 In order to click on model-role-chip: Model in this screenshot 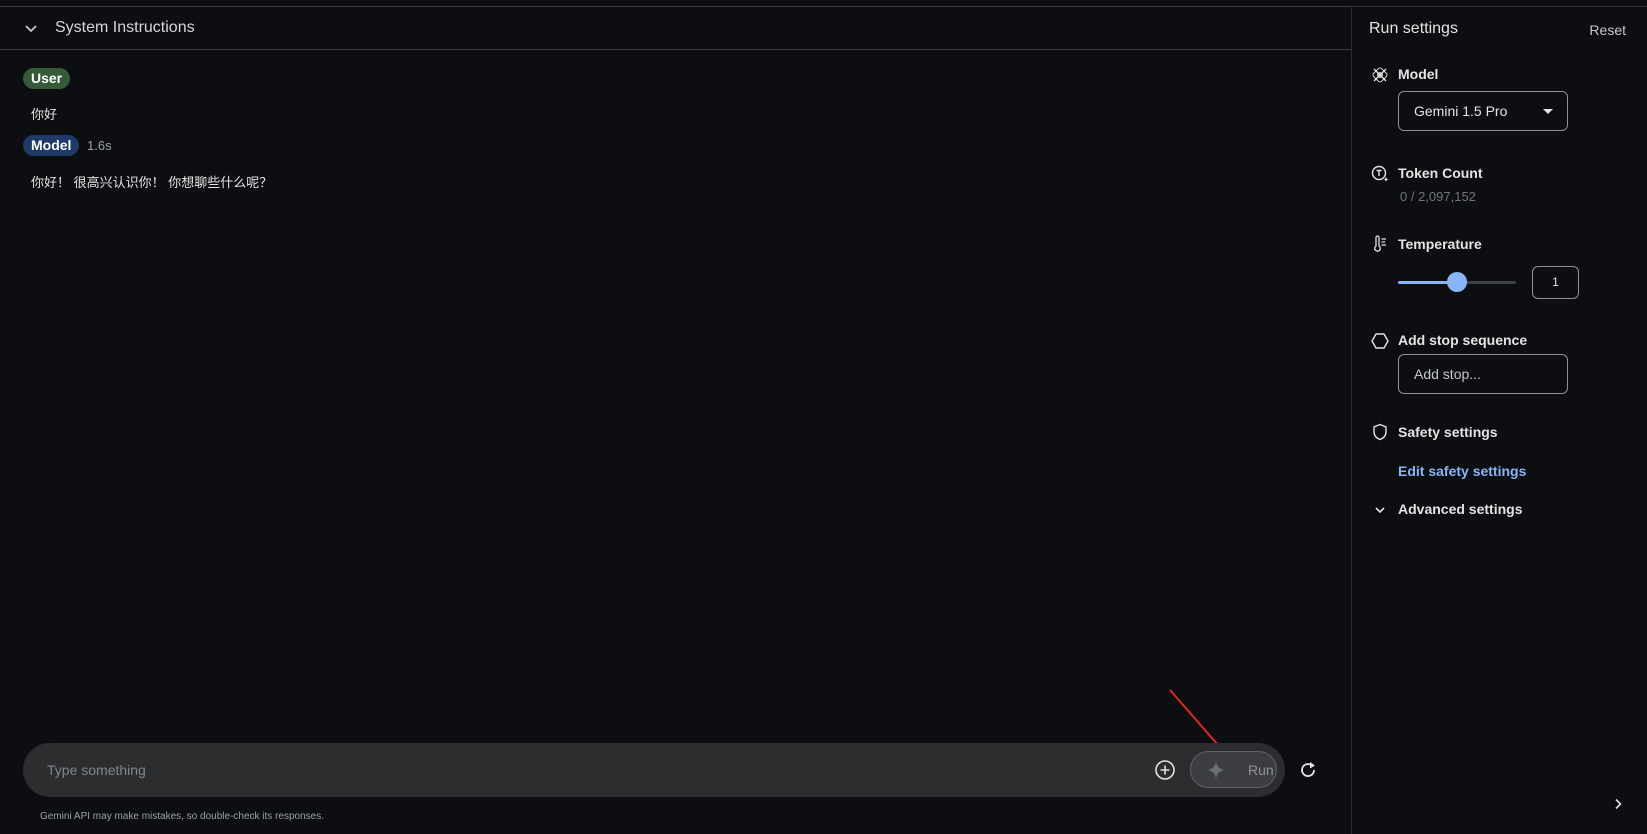, I will do `click(51, 145)`.